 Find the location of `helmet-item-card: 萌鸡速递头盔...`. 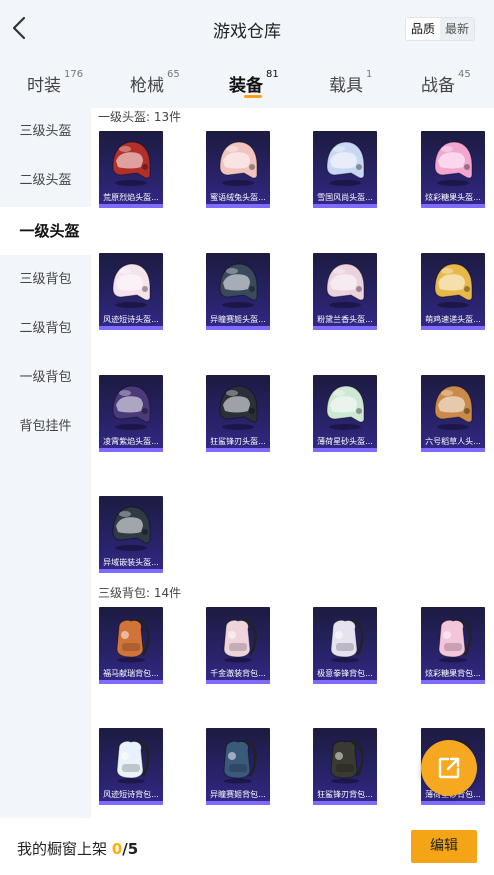

helmet-item-card: 萌鸡速递头盔... is located at coordinates (453, 291).